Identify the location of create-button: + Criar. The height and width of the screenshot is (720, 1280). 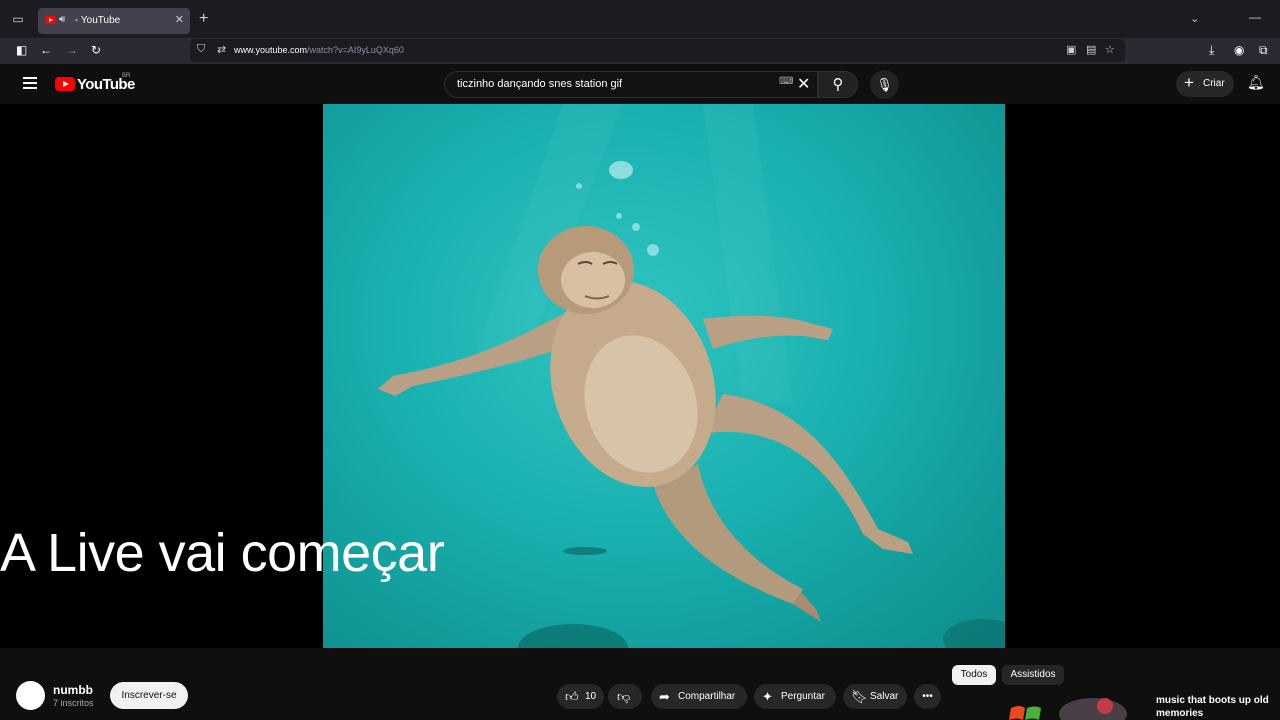
(1205, 84).